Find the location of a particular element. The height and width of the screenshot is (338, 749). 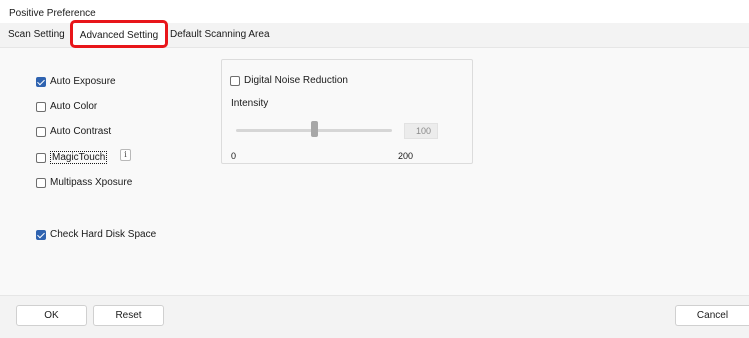

tab-scan-setting: Scan Setting is located at coordinates (36, 35).